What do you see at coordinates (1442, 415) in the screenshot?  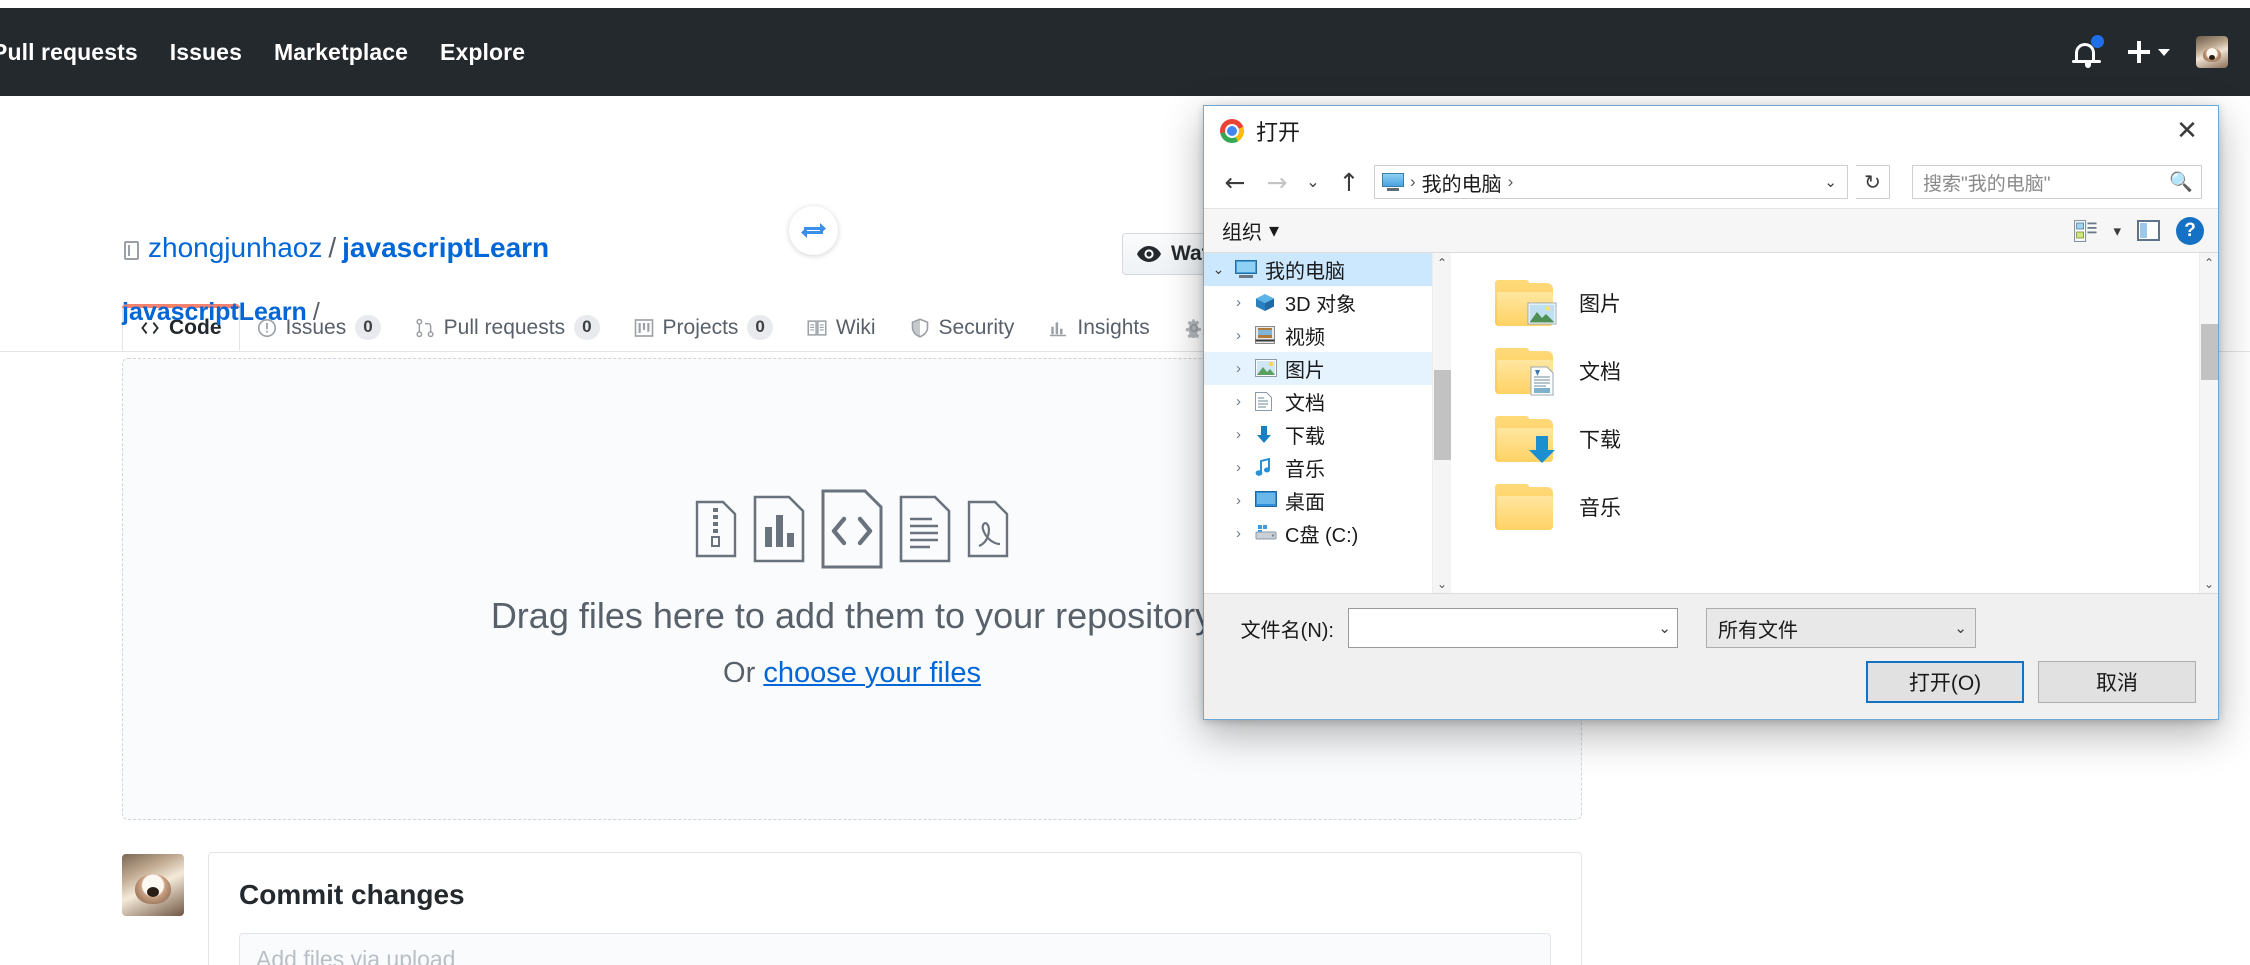 I see `tree-scroll-thumb` at bounding box center [1442, 415].